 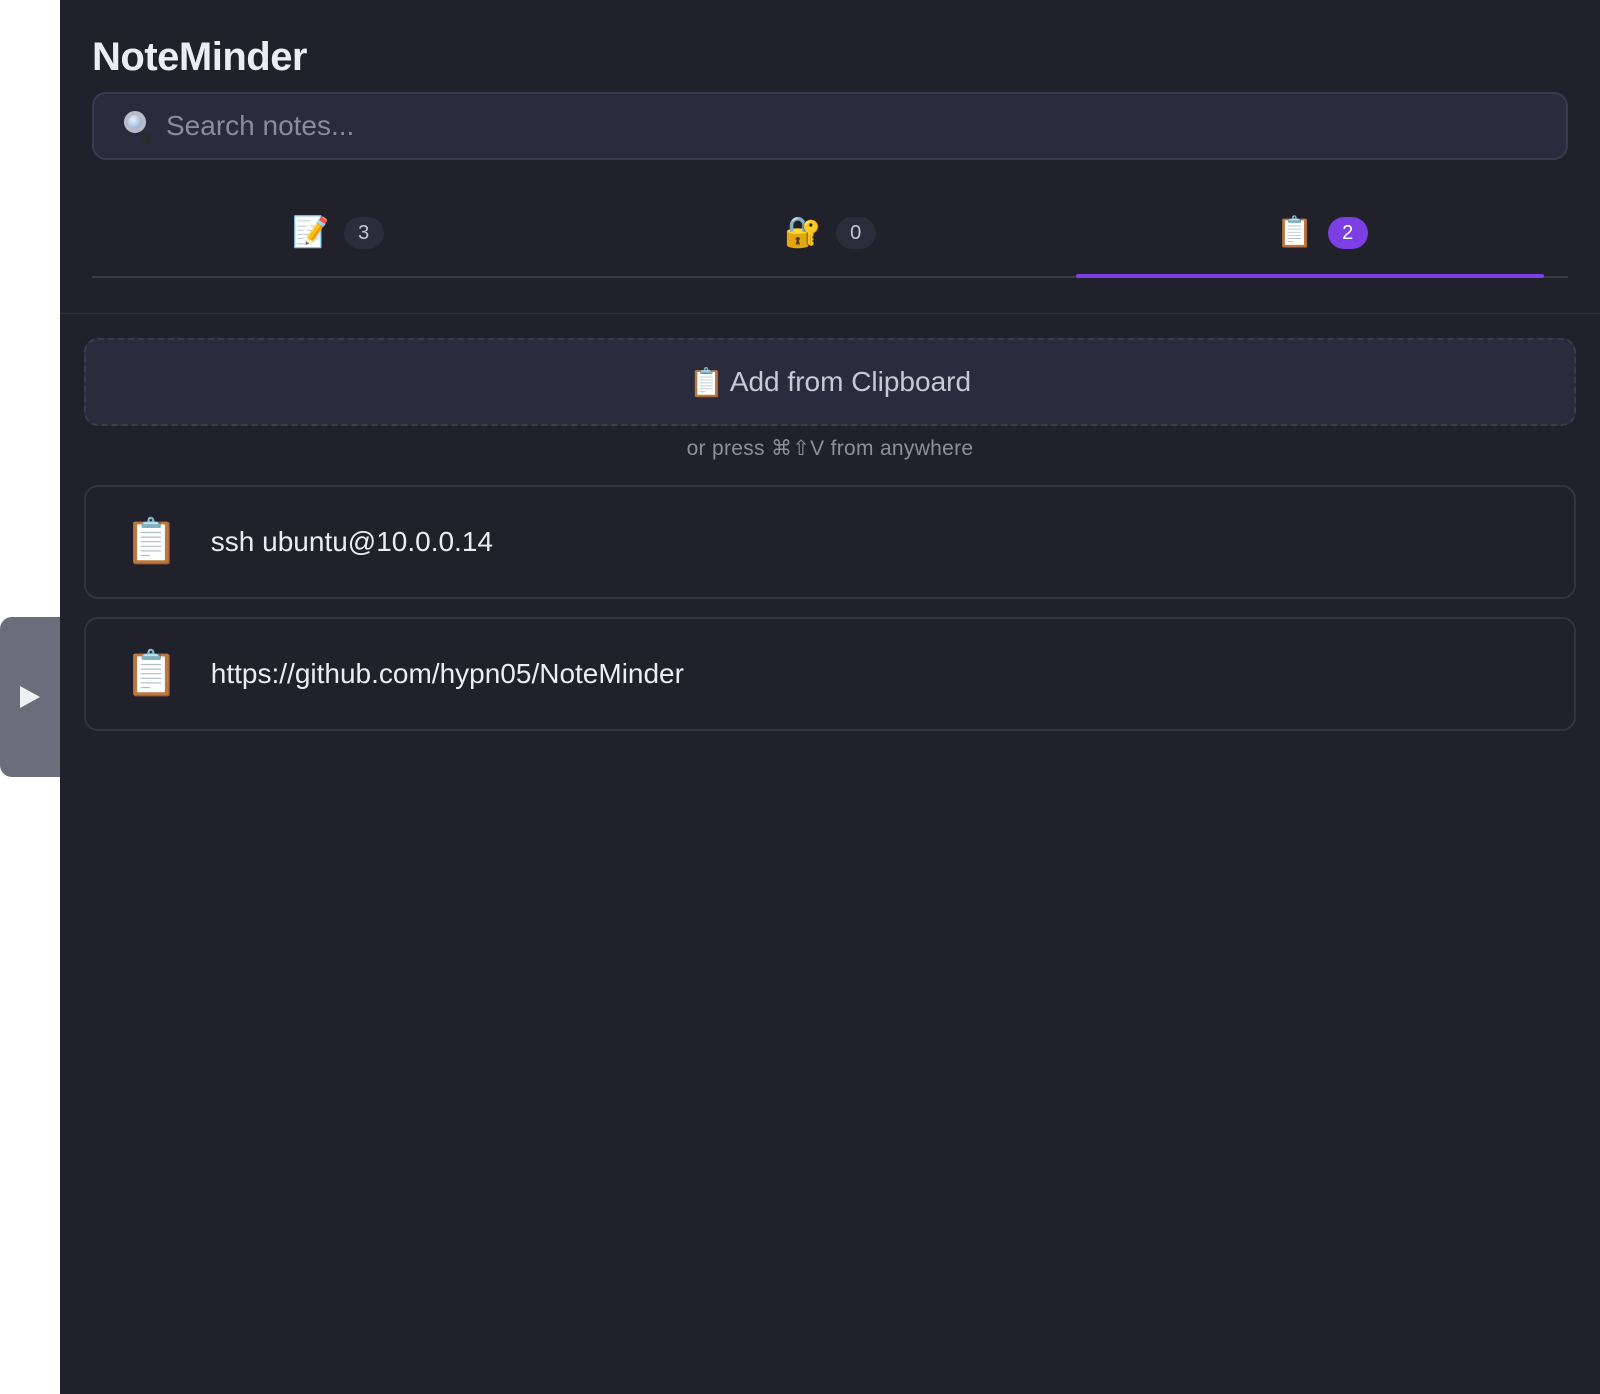 I want to click on search-box, so click(x=830, y=126).